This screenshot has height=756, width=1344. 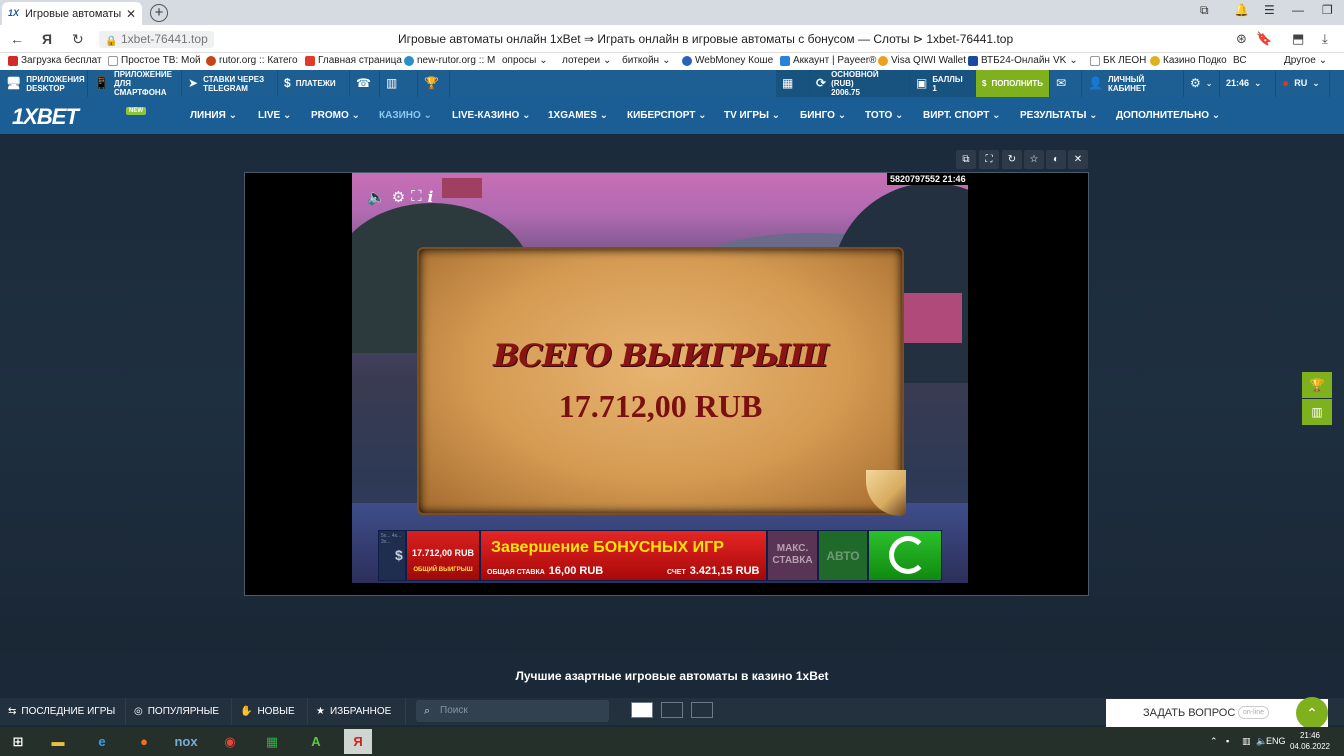 I want to click on nav-results: РЕЗУЛЬТАТЫ ⌄, so click(x=1059, y=115).